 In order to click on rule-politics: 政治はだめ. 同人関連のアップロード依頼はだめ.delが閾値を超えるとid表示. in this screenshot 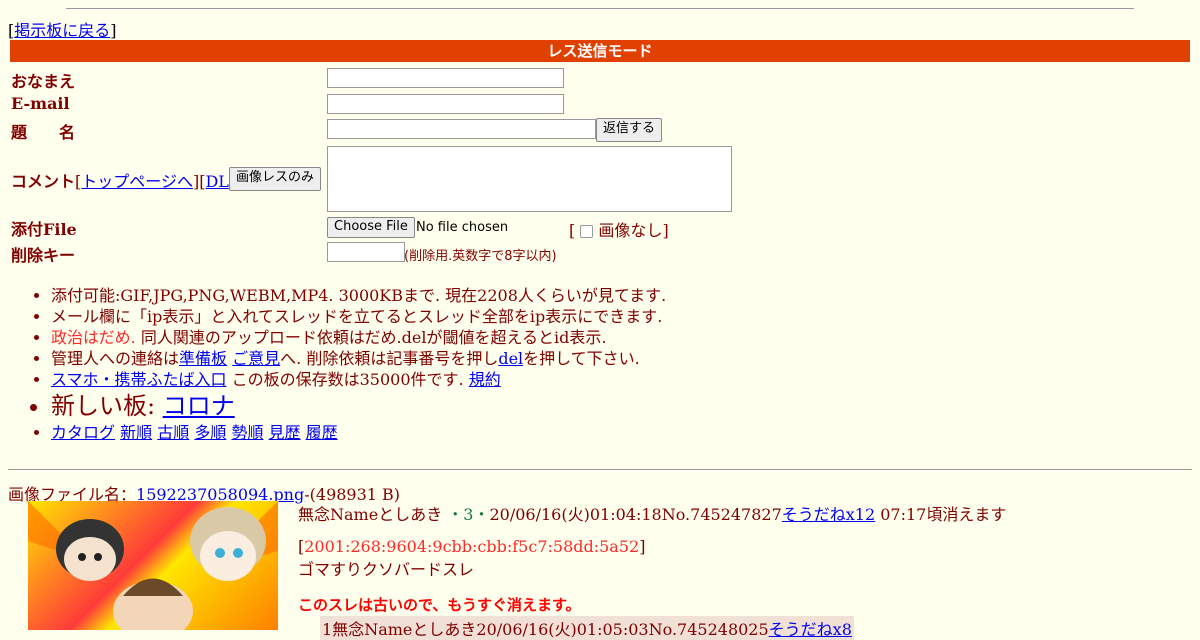, I will do `click(358, 337)`.